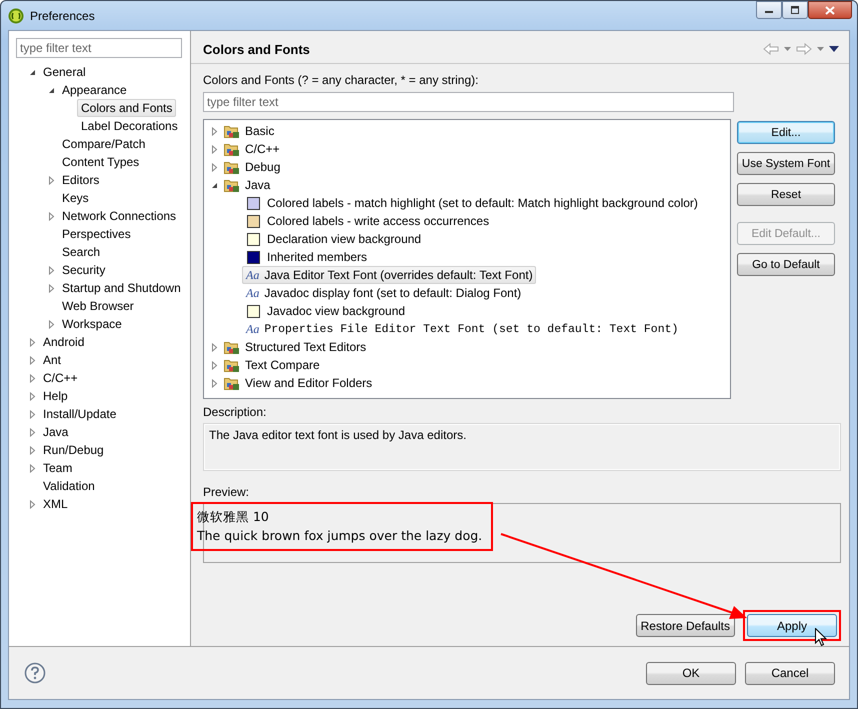 The image size is (858, 709). Describe the element at coordinates (55, 396) in the screenshot. I see `tree-item: Help` at that location.